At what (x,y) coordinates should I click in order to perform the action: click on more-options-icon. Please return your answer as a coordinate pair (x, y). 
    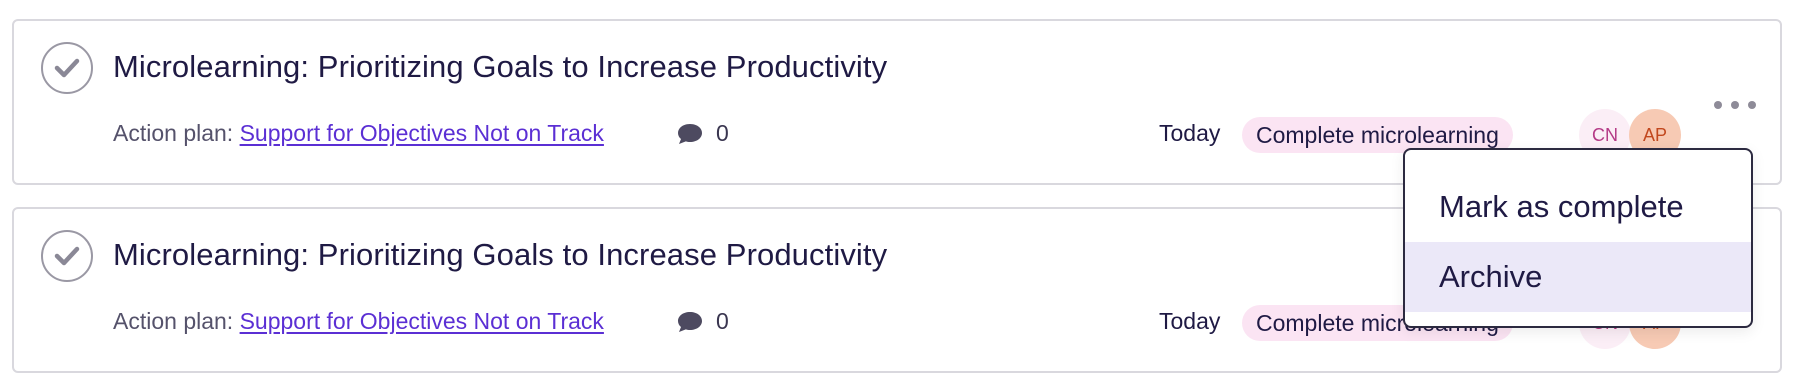
    Looking at the image, I should click on (1735, 105).